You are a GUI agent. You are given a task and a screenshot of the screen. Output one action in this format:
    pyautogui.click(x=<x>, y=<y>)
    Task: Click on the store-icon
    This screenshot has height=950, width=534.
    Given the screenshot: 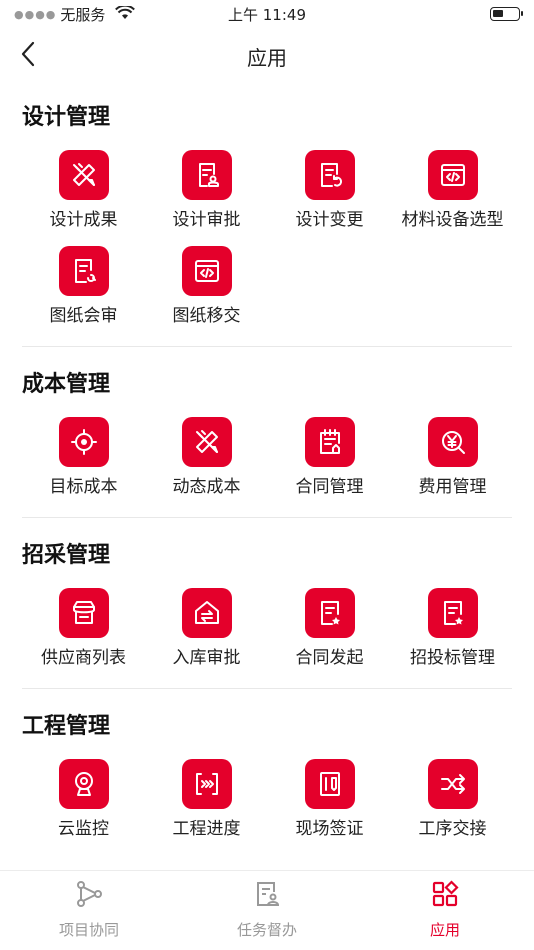 What is the action you would take?
    pyautogui.click(x=83, y=613)
    